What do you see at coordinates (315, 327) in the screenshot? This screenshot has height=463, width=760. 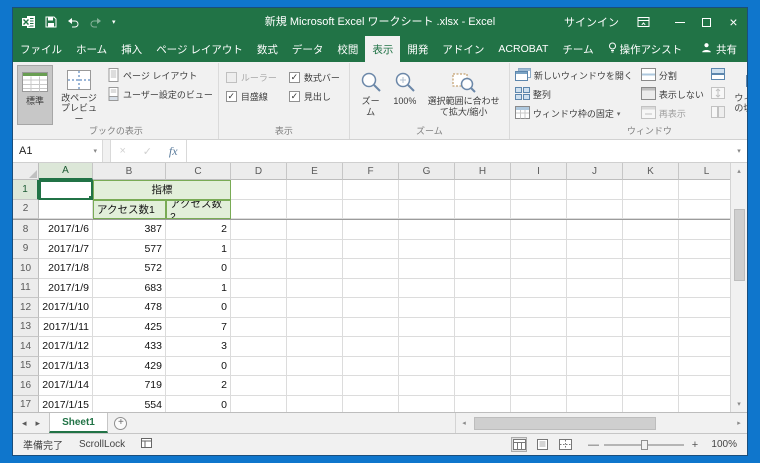 I see `cell-E13` at bounding box center [315, 327].